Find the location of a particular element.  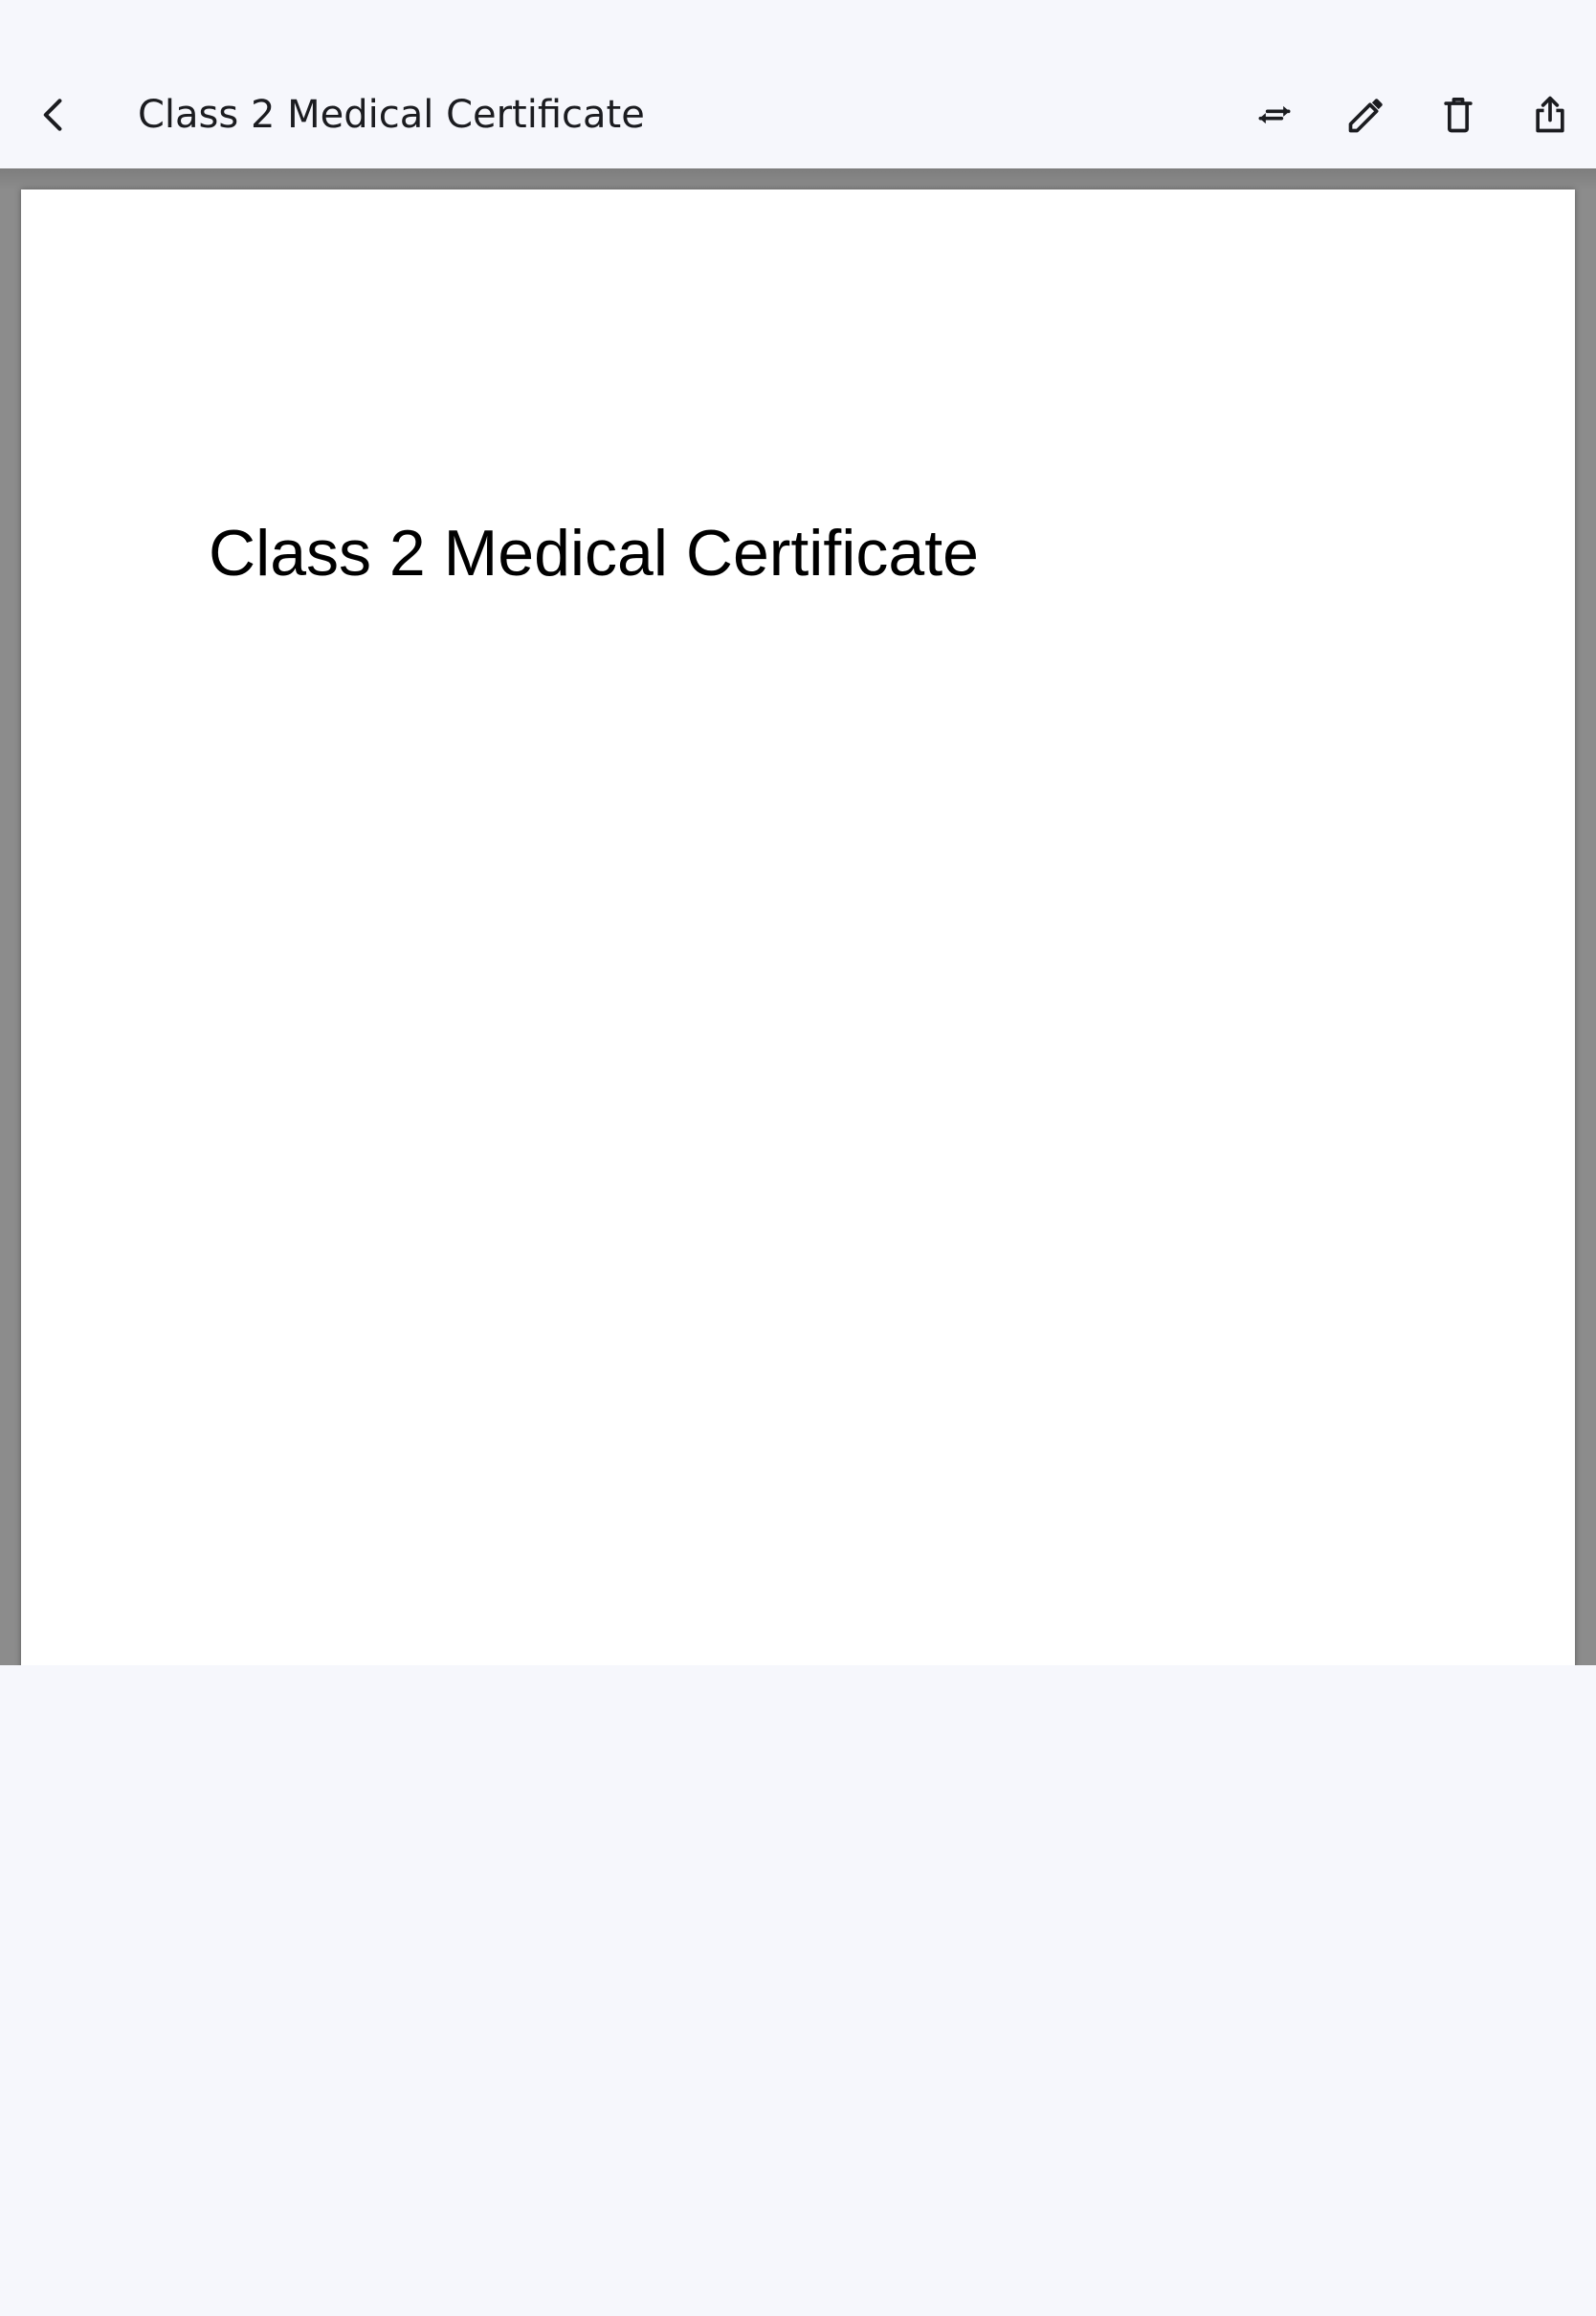

back-button is located at coordinates (54, 115).